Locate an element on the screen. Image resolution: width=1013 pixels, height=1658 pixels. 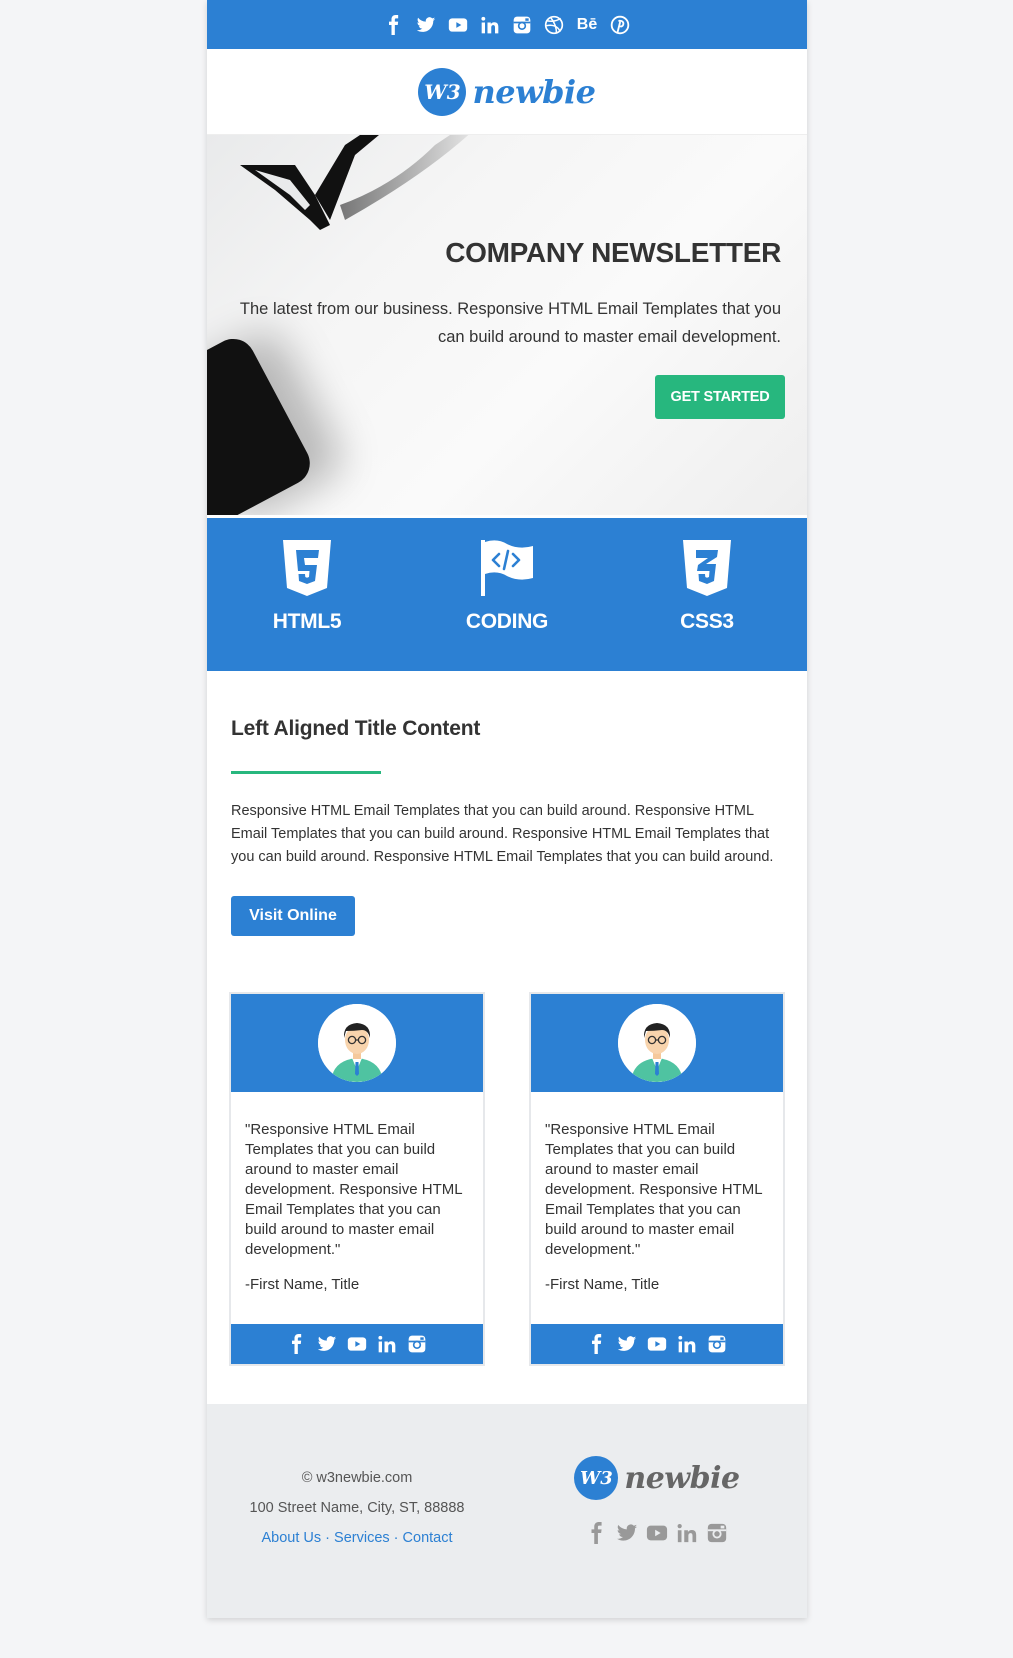
feature-label: CODING is located at coordinates (507, 621).